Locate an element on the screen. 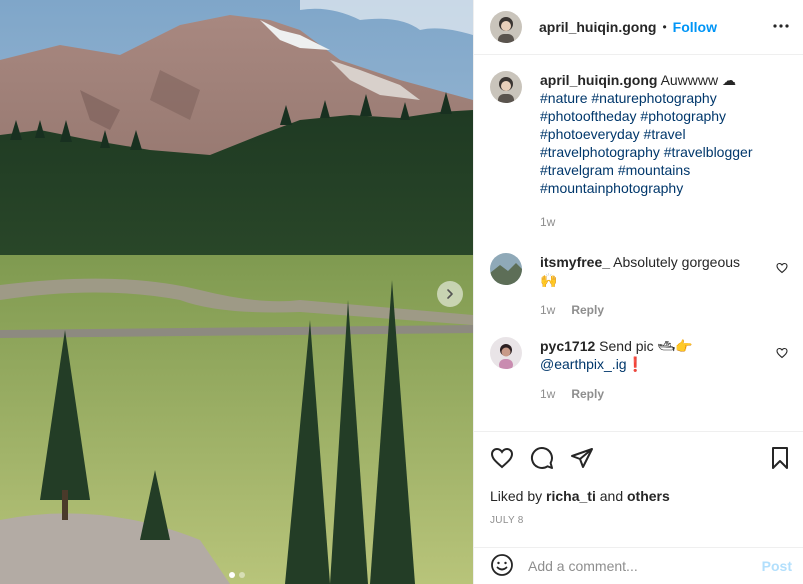 The image size is (803, 584). carousel-dot-active is located at coordinates (231, 575).